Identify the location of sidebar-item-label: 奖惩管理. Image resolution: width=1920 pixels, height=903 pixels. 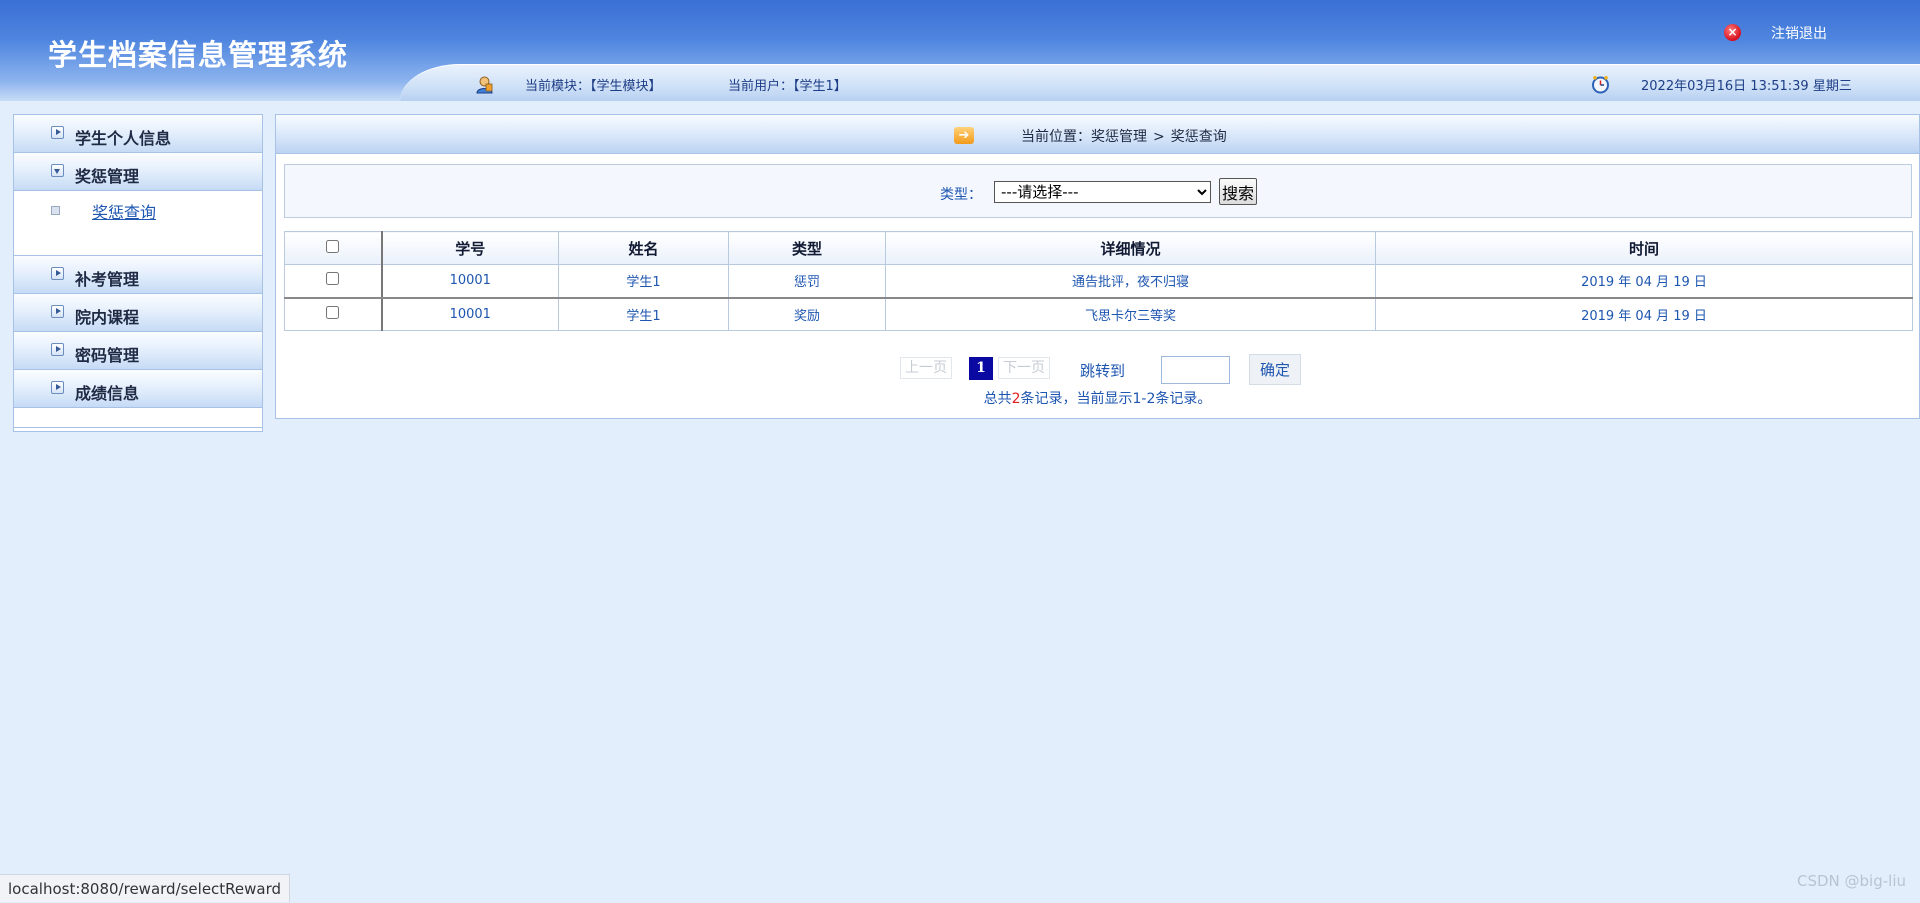
(107, 176).